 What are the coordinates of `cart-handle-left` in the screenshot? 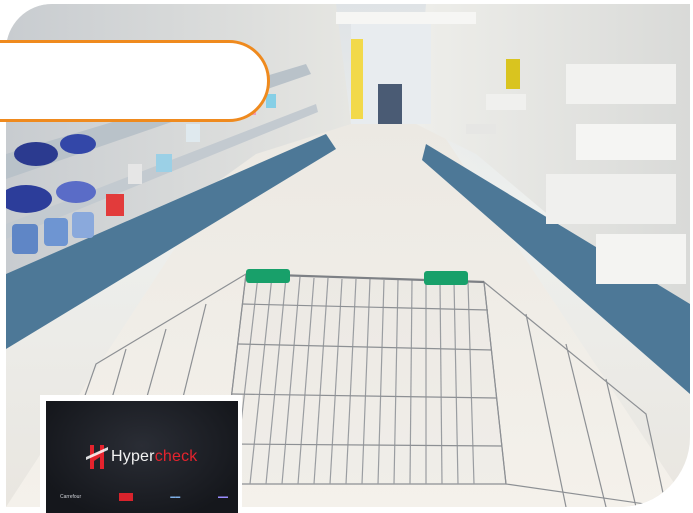 It's located at (268, 276).